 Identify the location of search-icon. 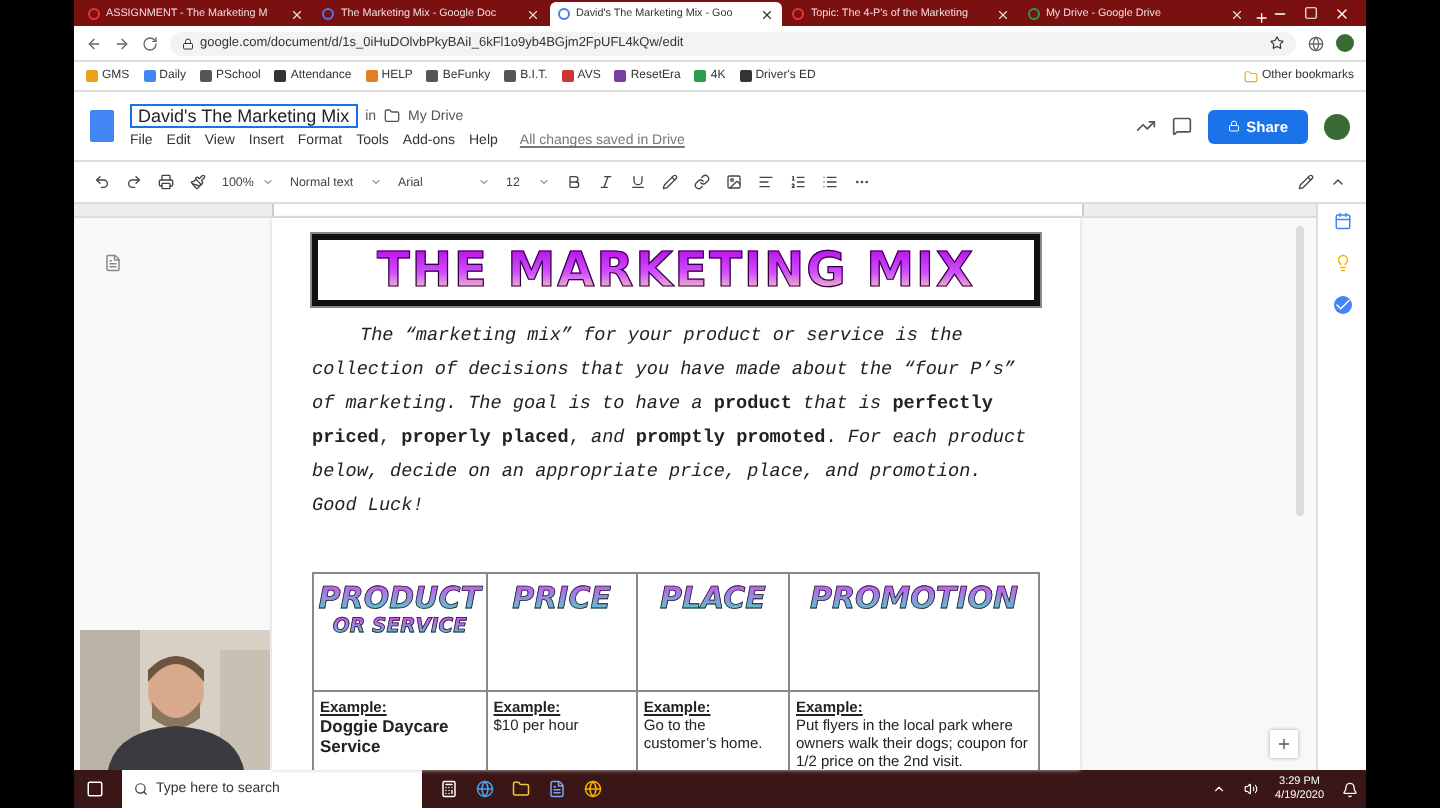
(141, 789).